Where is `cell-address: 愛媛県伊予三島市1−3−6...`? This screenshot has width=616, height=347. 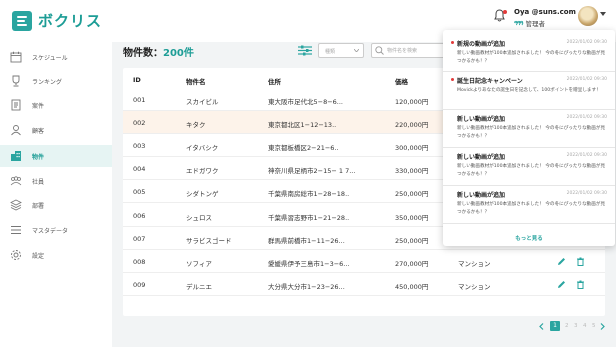 cell-address: 愛媛県伊予三島市1−3−6... is located at coordinates (309, 263).